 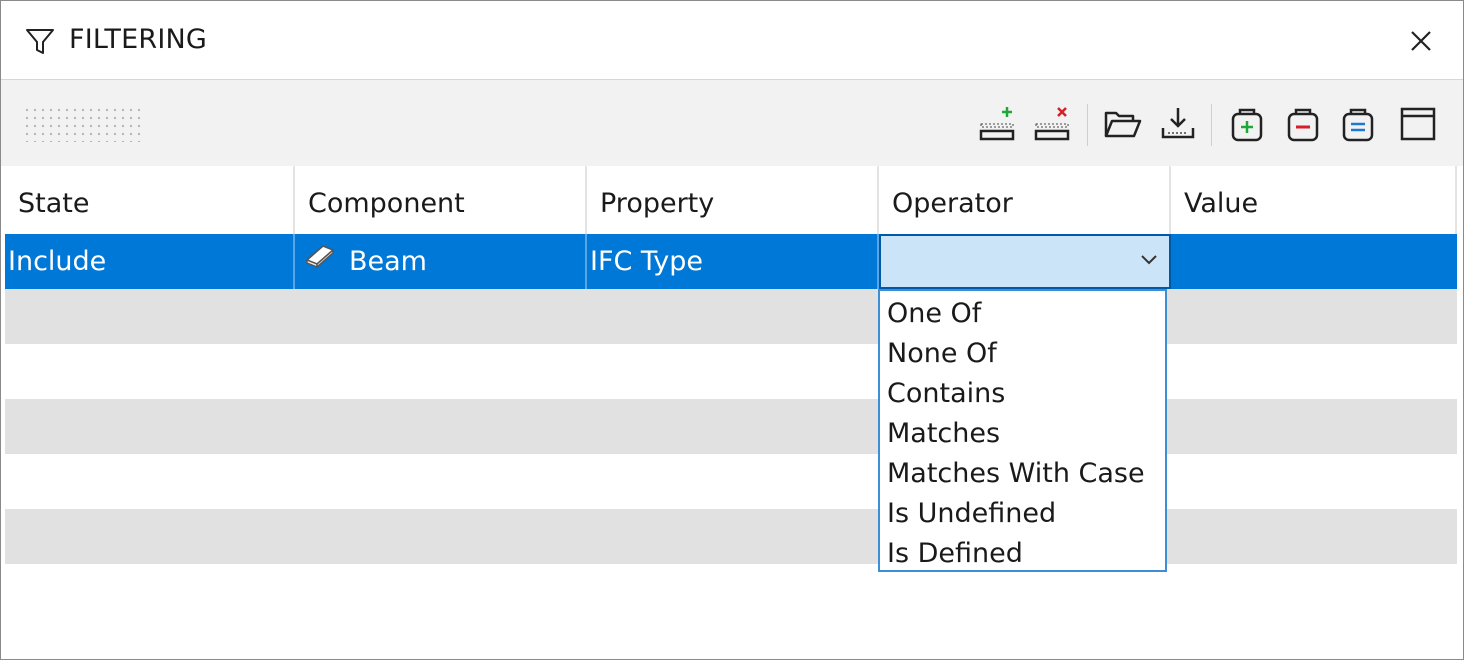 I want to click on toolbar, so click(x=732, y=123).